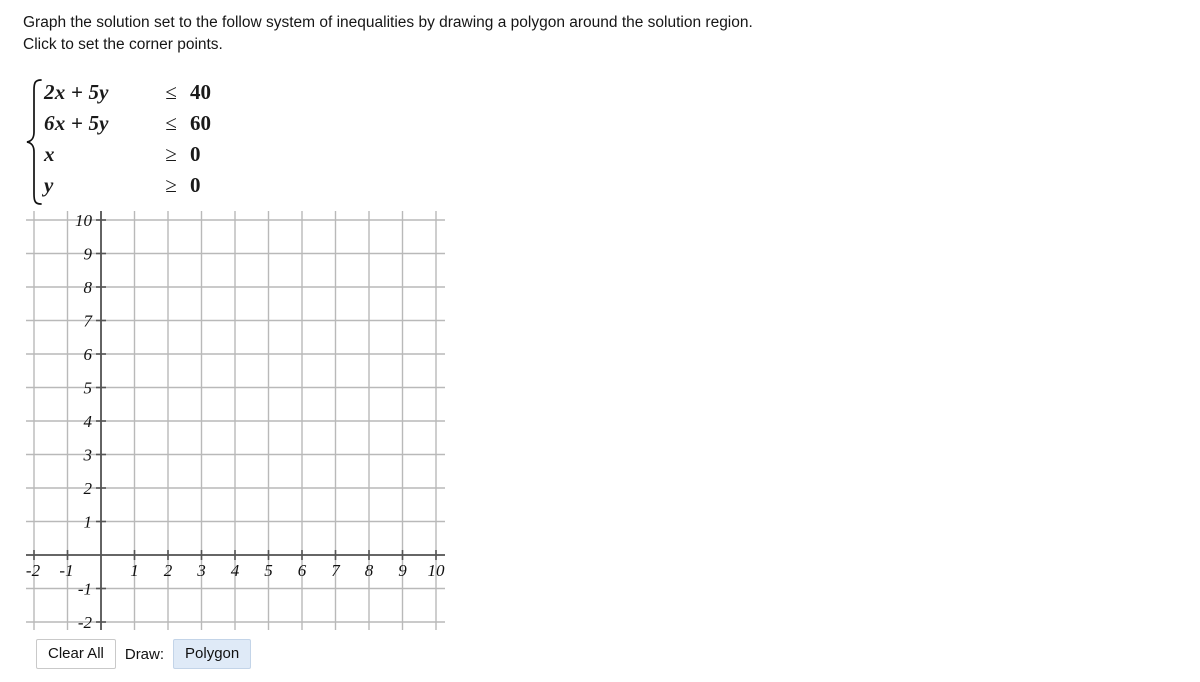 The height and width of the screenshot is (682, 1200). I want to click on y-axis-tick-label: 2, so click(88, 488).